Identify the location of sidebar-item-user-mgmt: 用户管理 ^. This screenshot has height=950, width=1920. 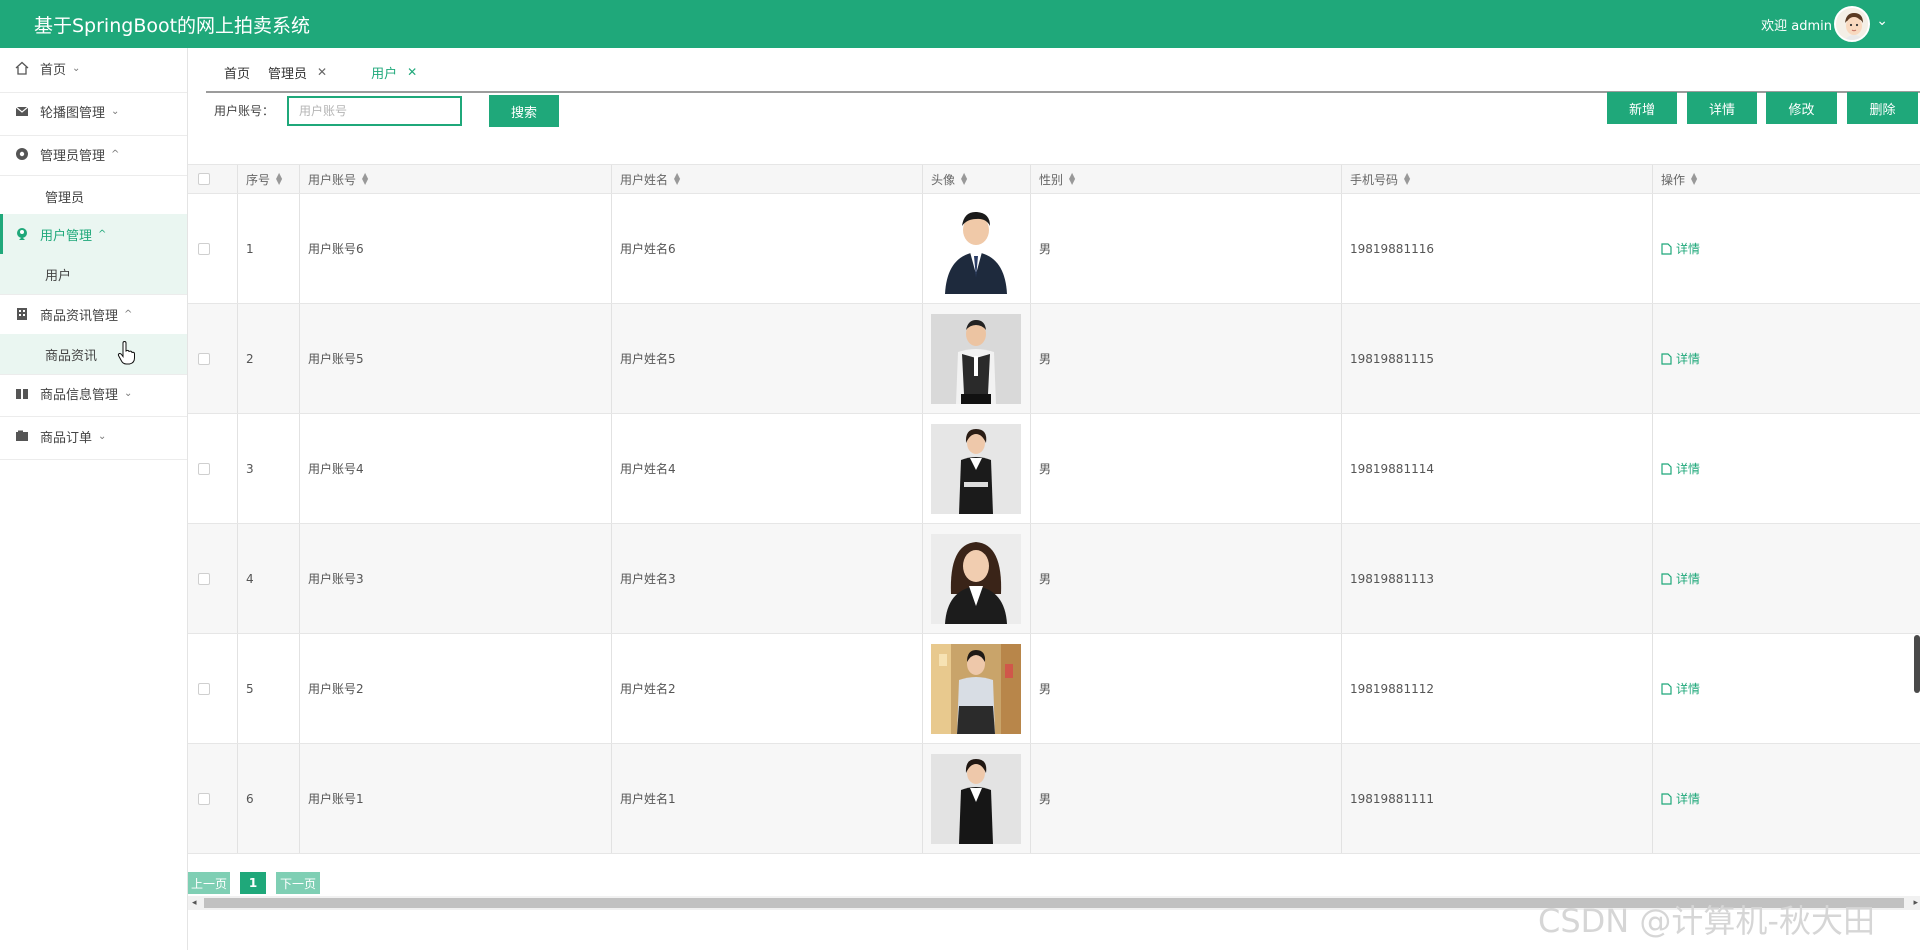
(93, 234).